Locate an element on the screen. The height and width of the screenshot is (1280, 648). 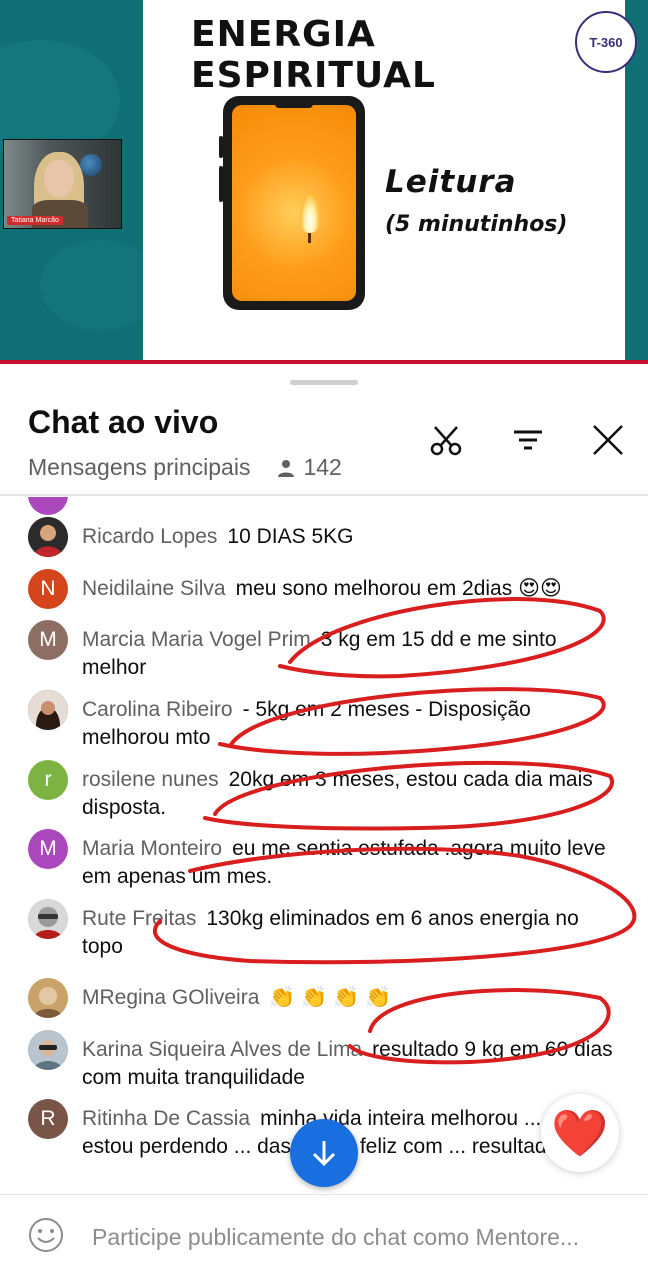
presenter-nameplate: Tatiana Marcão is located at coordinates (35, 220).